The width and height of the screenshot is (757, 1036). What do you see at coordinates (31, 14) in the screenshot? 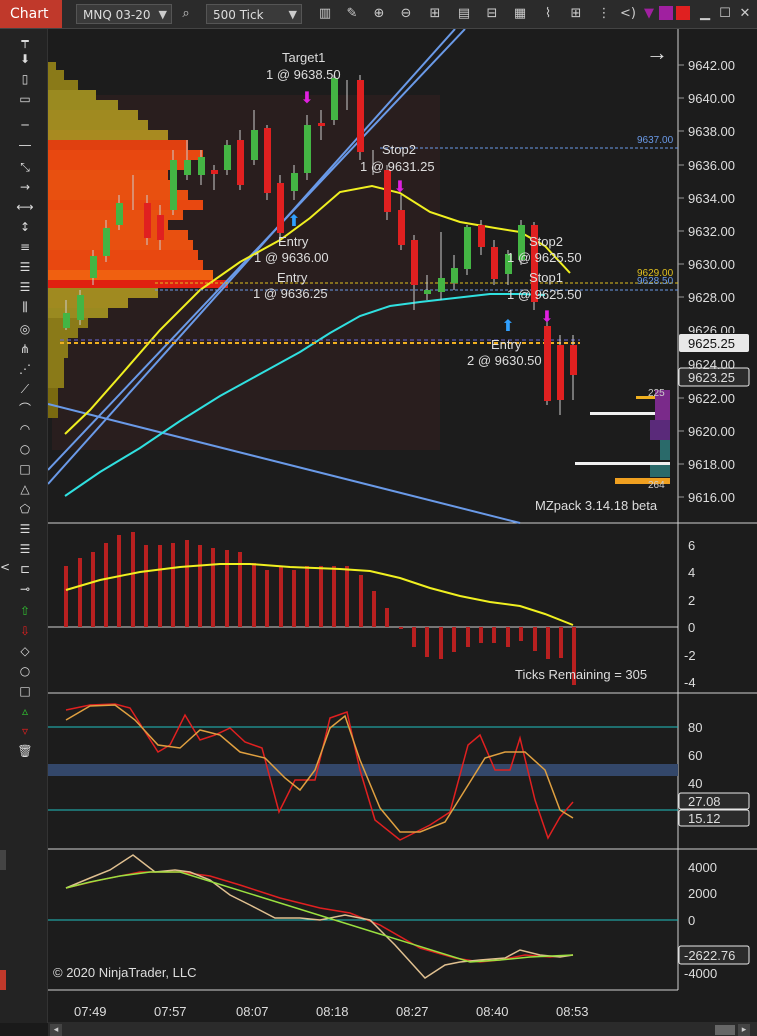
I see `tab-chart: Chart` at bounding box center [31, 14].